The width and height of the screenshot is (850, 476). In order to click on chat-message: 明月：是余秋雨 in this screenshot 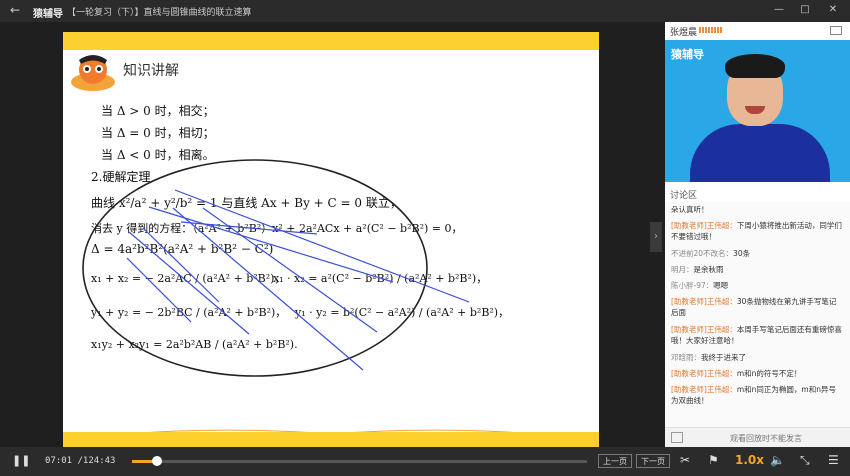, I will do `click(697, 269)`.